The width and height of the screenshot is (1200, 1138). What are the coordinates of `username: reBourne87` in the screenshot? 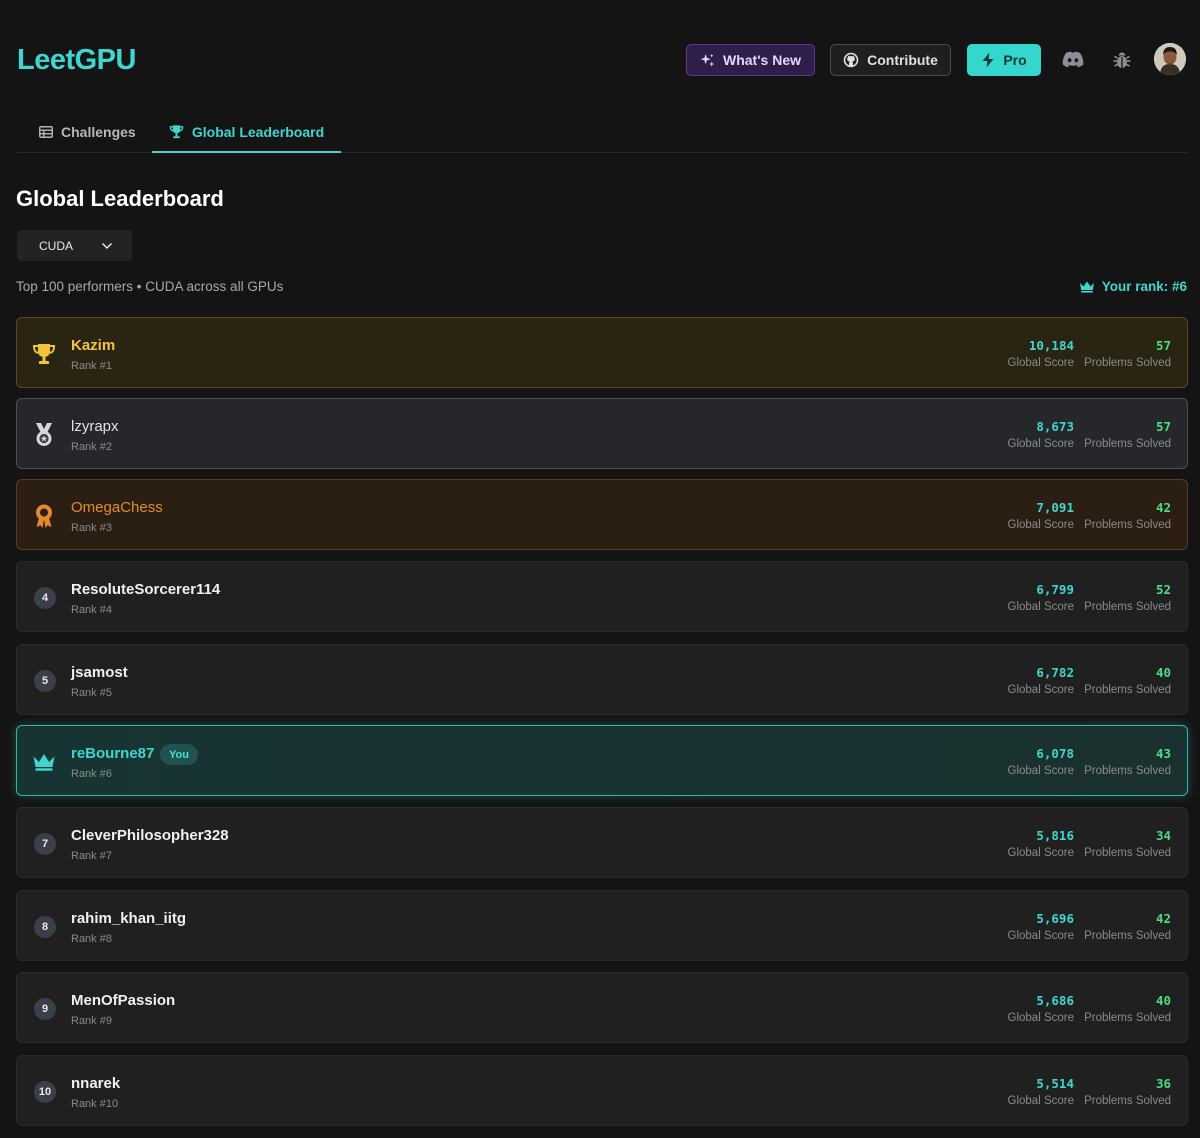 It's located at (112, 753).